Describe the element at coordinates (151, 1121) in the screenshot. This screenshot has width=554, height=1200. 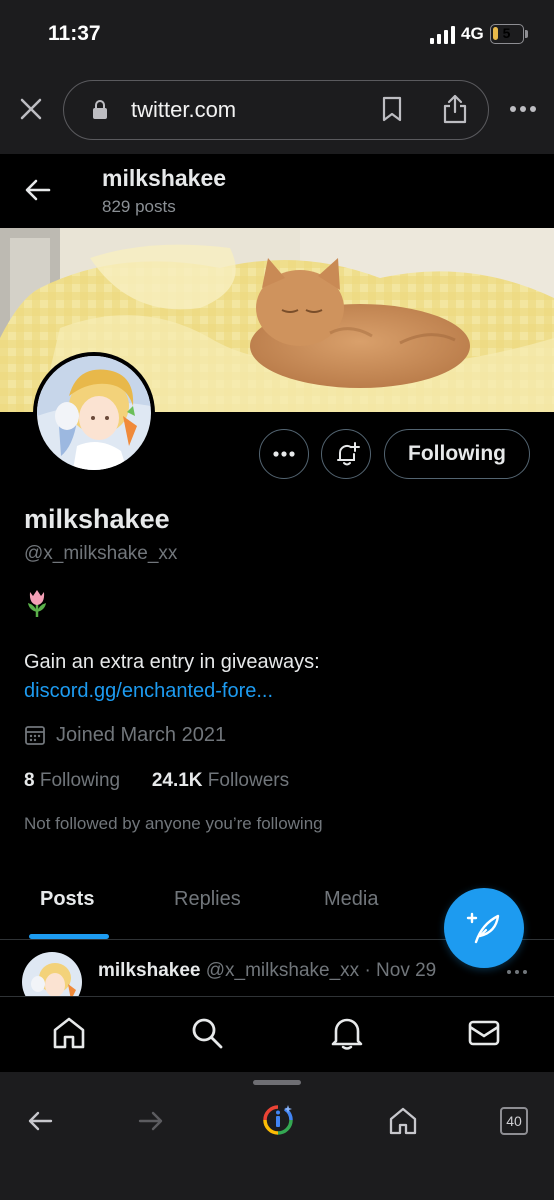
I see `browser-forward-icon` at that location.